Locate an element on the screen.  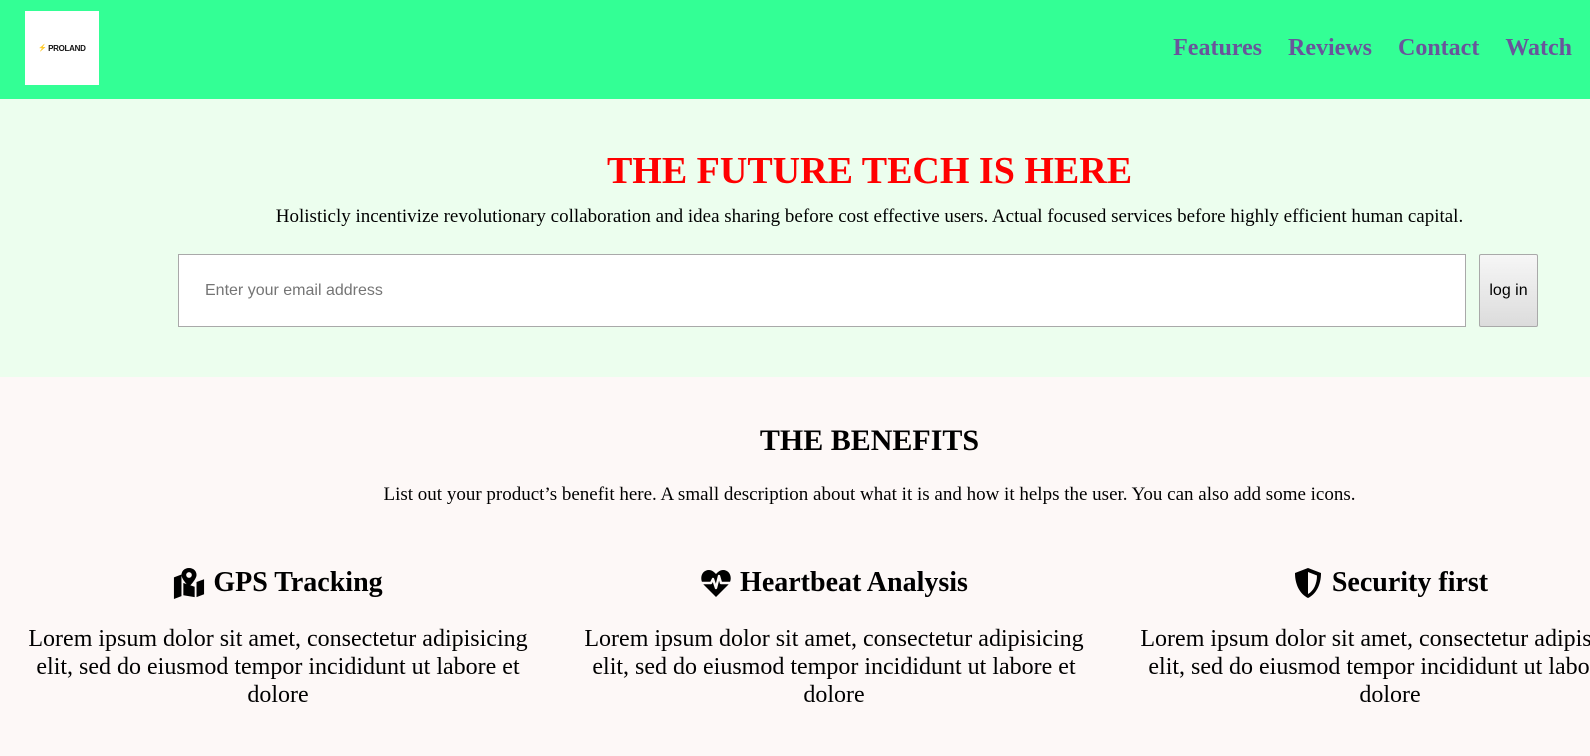
benefit-title: GPS Tracking is located at coordinates (278, 583).